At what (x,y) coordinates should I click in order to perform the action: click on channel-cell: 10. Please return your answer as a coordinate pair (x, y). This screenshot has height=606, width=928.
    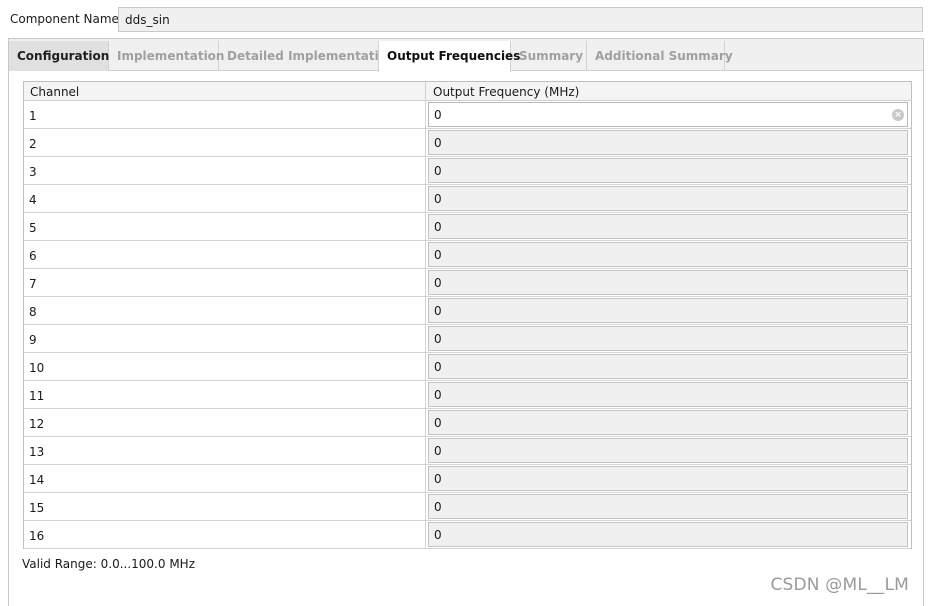
    Looking at the image, I should click on (225, 366).